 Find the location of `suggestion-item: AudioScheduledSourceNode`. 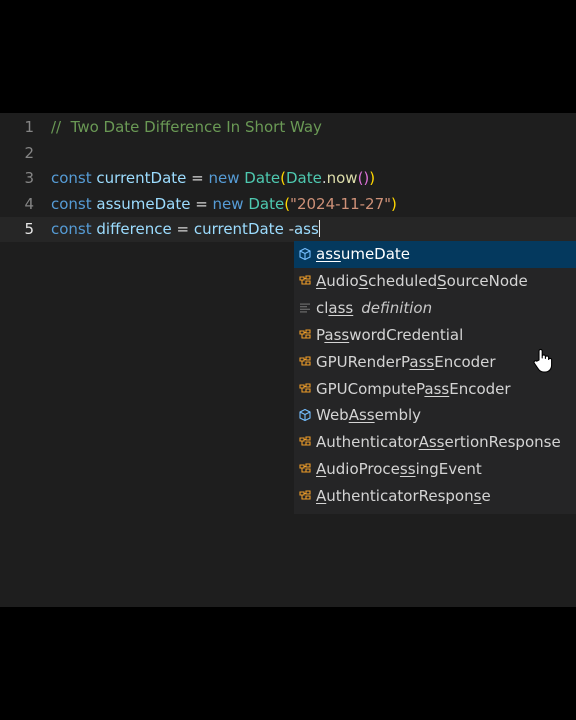

suggestion-item: AudioScheduledSourceNode is located at coordinates (435, 281).